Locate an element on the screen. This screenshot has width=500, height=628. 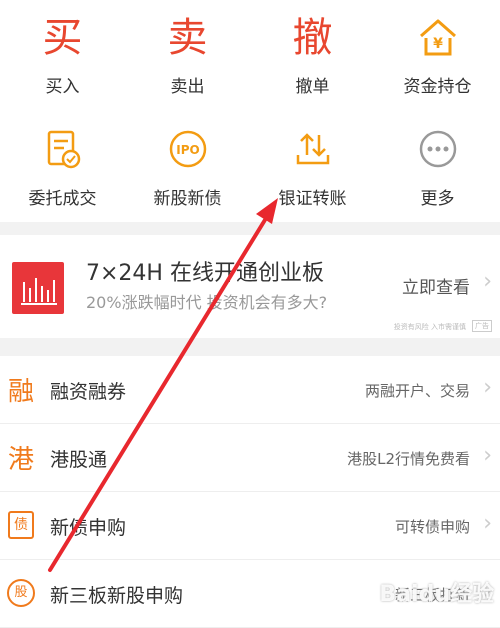
chart-logo-icon is located at coordinates (38, 288).